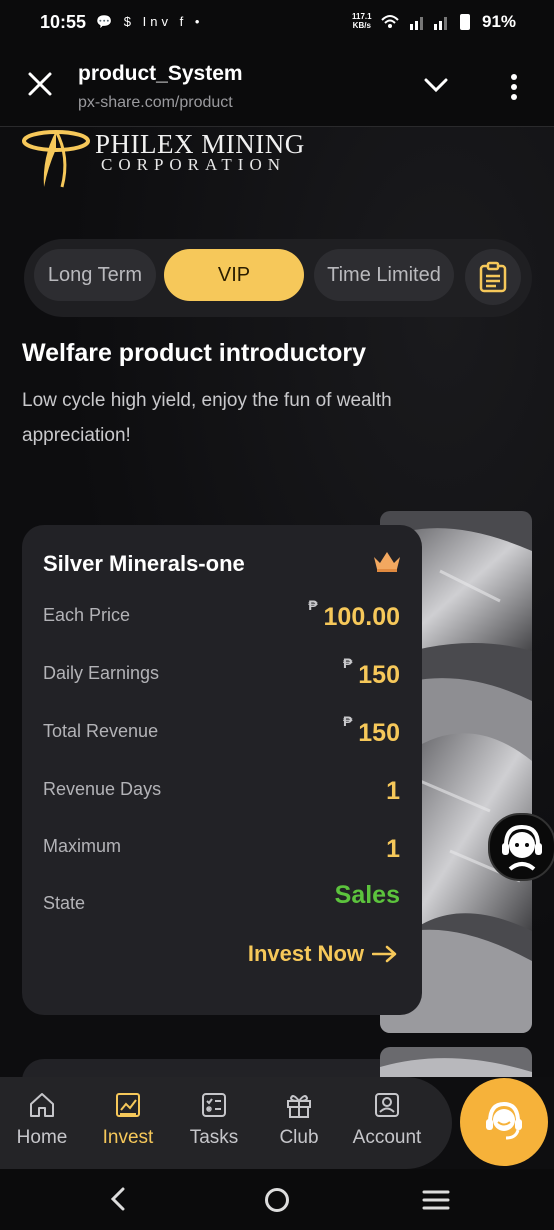 This screenshot has width=554, height=1230. I want to click on arrow-right-icon, so click(384, 954).